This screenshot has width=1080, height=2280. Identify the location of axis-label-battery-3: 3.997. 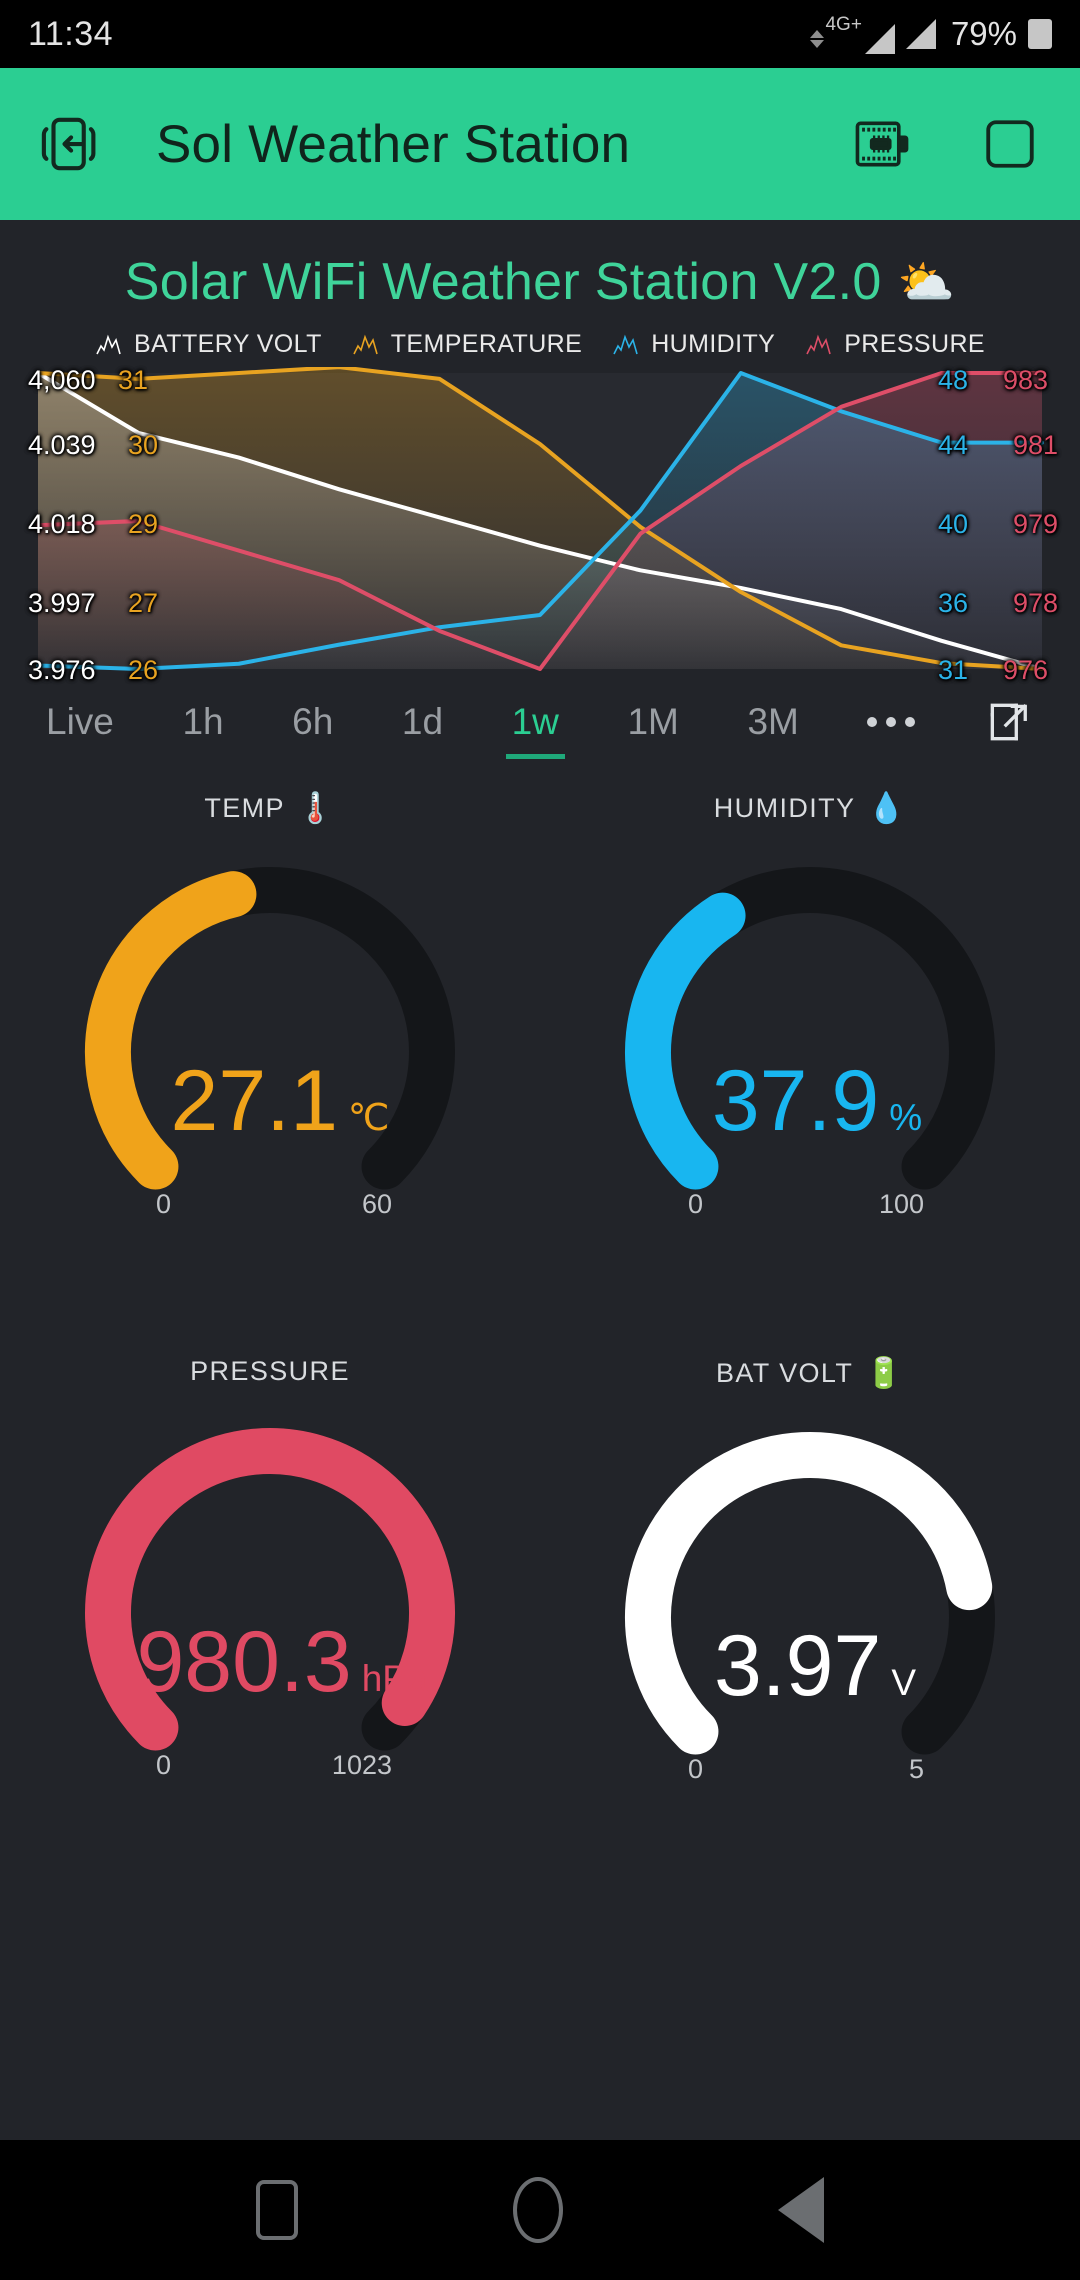
(62, 603).